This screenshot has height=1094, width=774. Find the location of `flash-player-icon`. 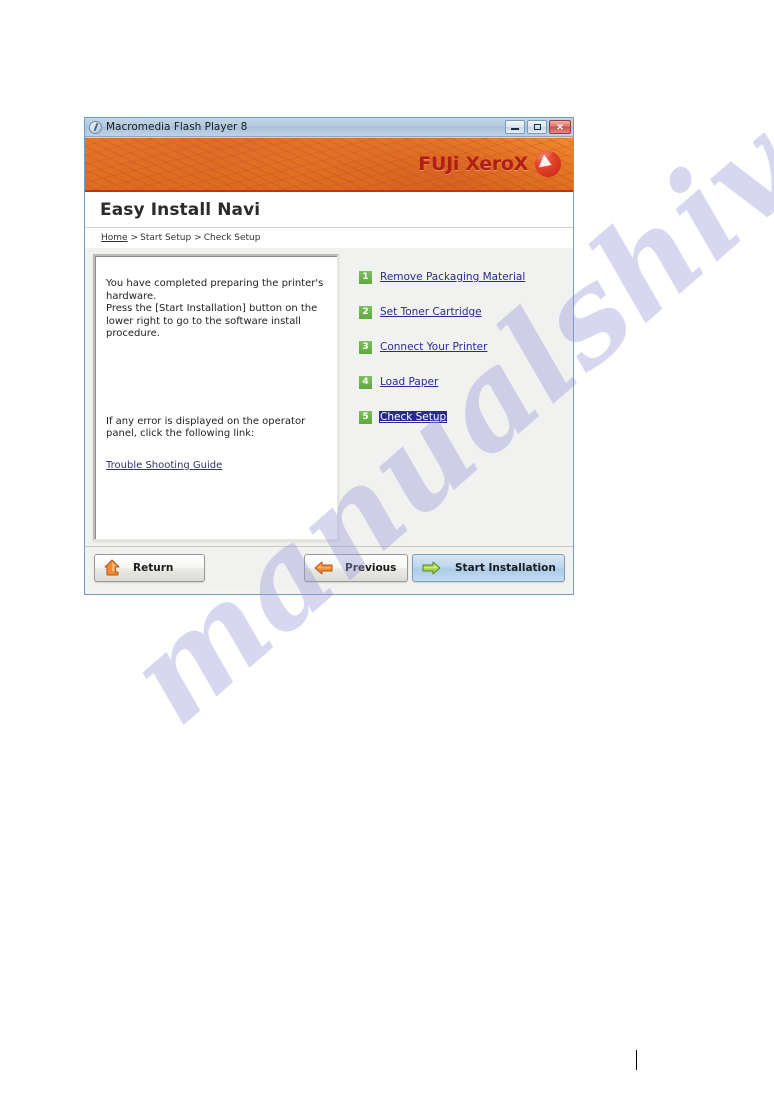

flash-player-icon is located at coordinates (95, 127).